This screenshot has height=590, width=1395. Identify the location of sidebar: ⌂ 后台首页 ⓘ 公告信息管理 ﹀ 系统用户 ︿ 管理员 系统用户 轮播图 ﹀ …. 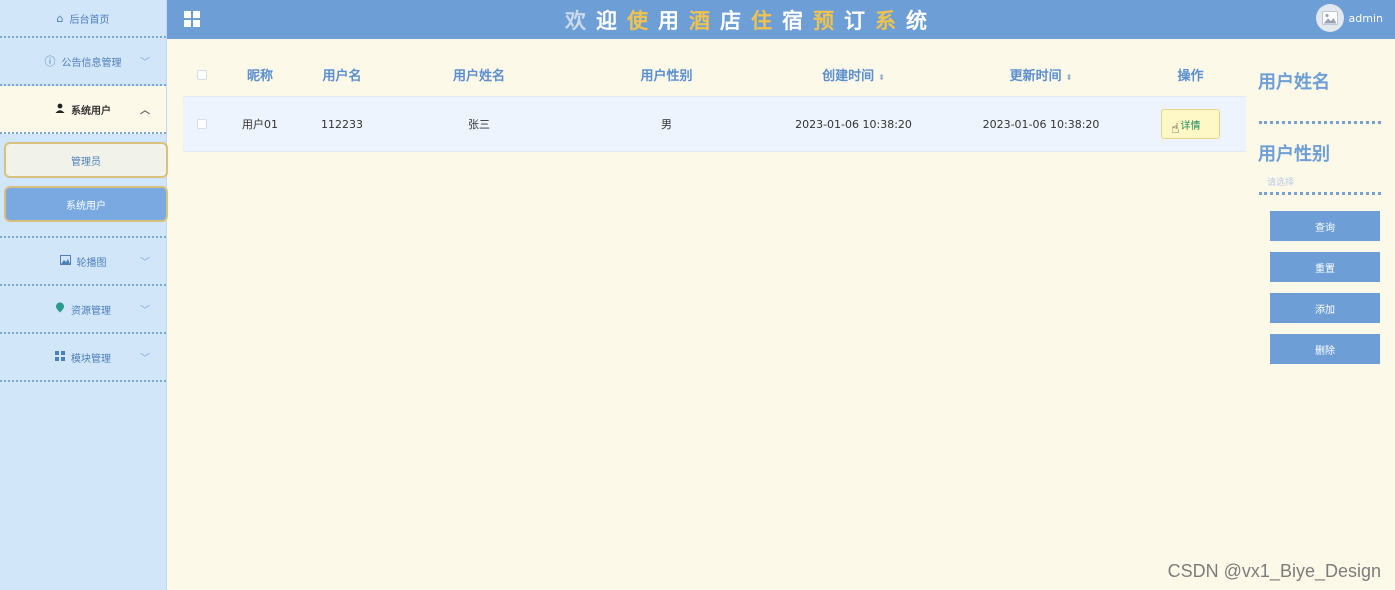
(84, 295).